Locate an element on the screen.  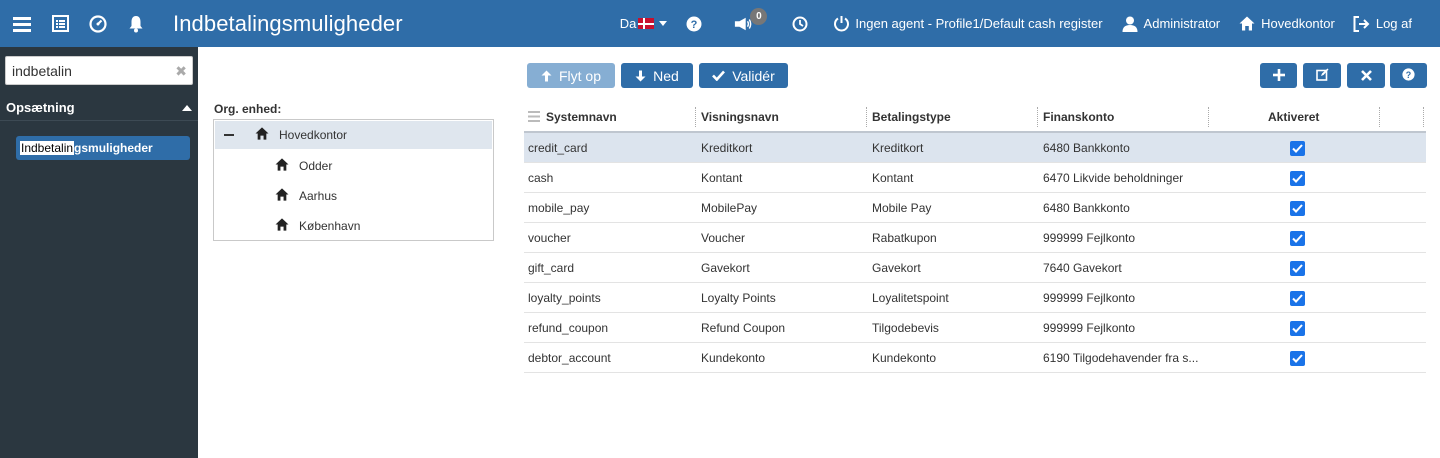
add-button is located at coordinates (1278, 75).